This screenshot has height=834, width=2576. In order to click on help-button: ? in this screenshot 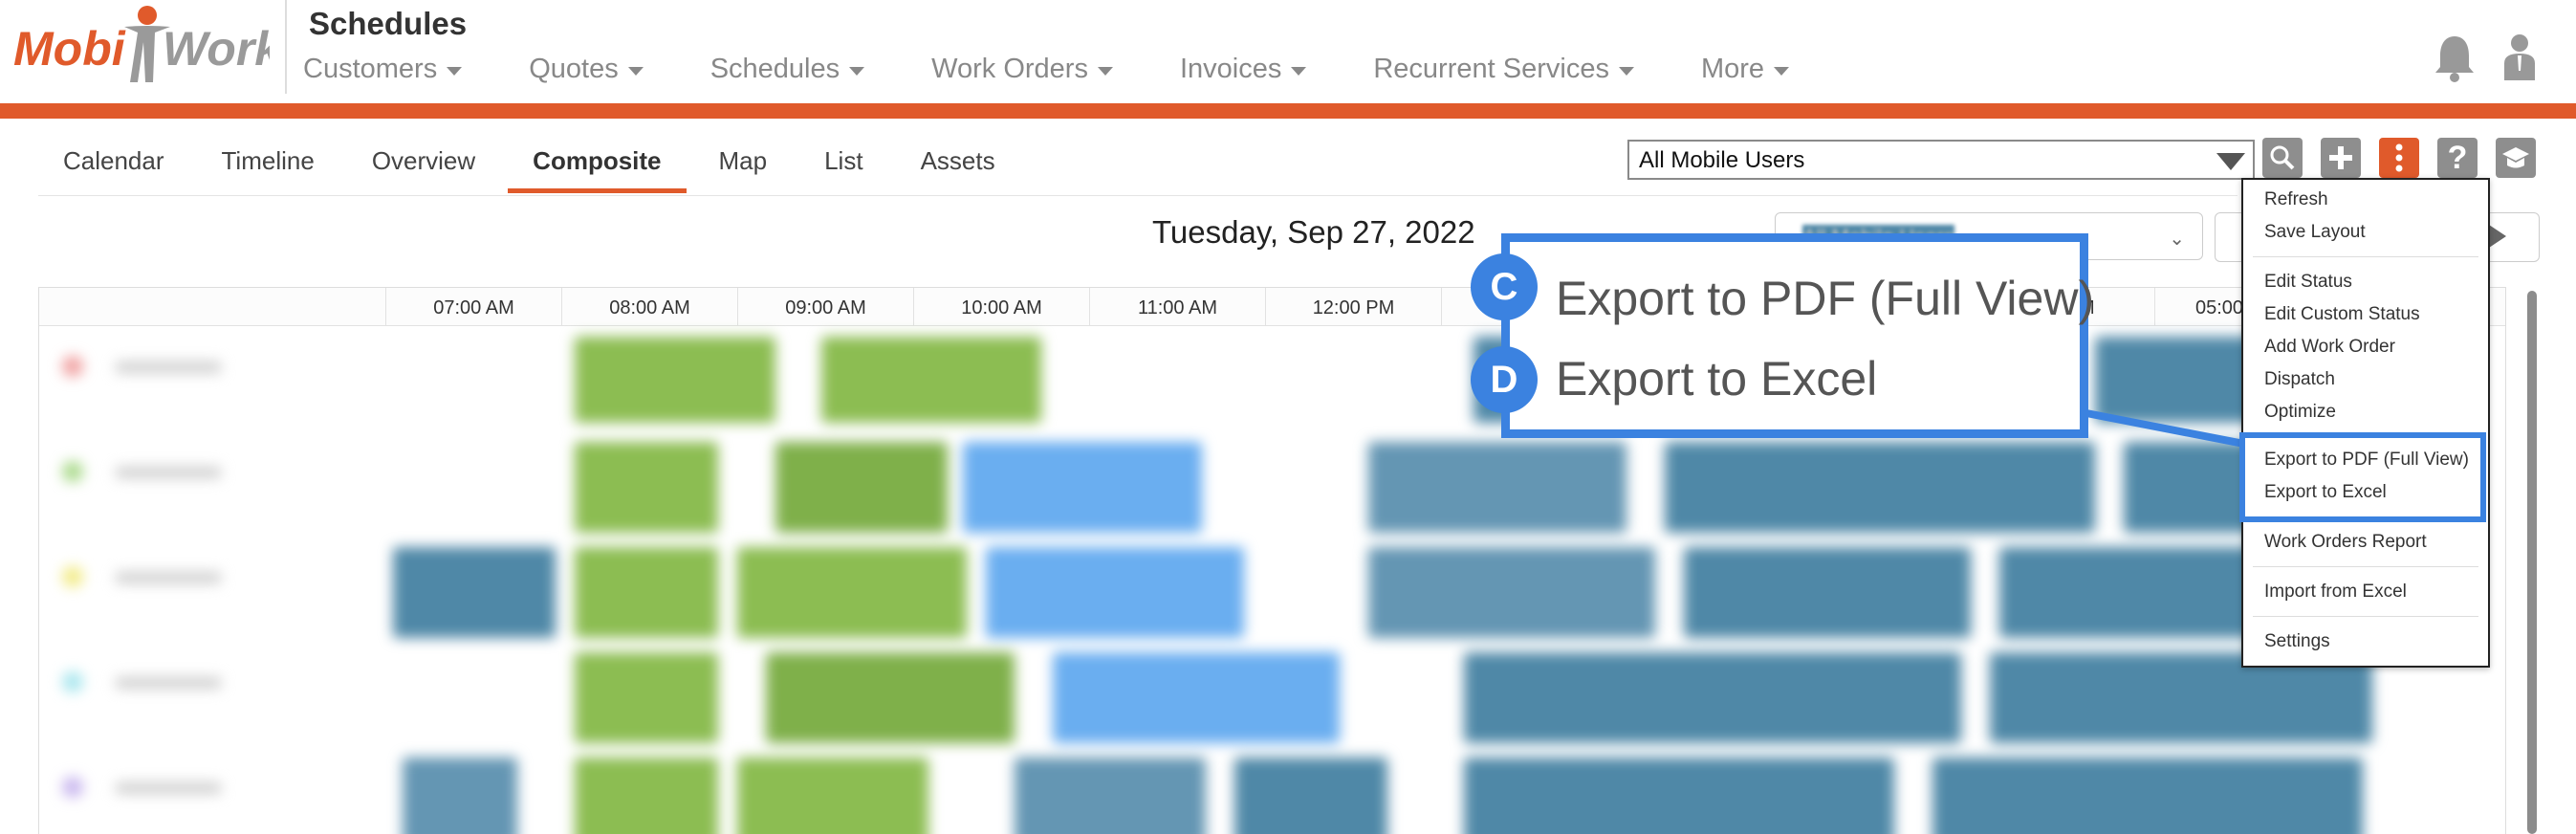, I will do `click(2457, 158)`.